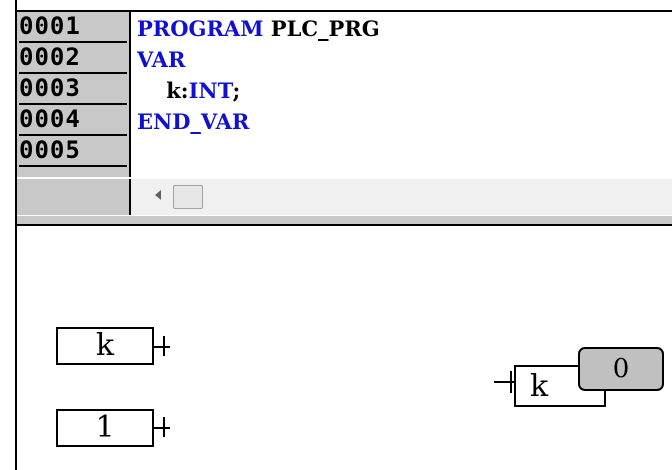 The image size is (672, 470). What do you see at coordinates (236, 90) in the screenshot?
I see `punctuation: ;` at bounding box center [236, 90].